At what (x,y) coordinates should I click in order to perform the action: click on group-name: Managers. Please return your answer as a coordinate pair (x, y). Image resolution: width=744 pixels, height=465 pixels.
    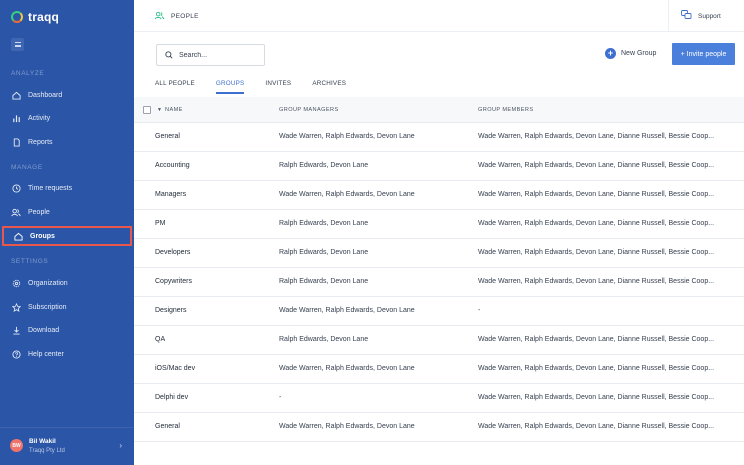
    Looking at the image, I should click on (171, 194).